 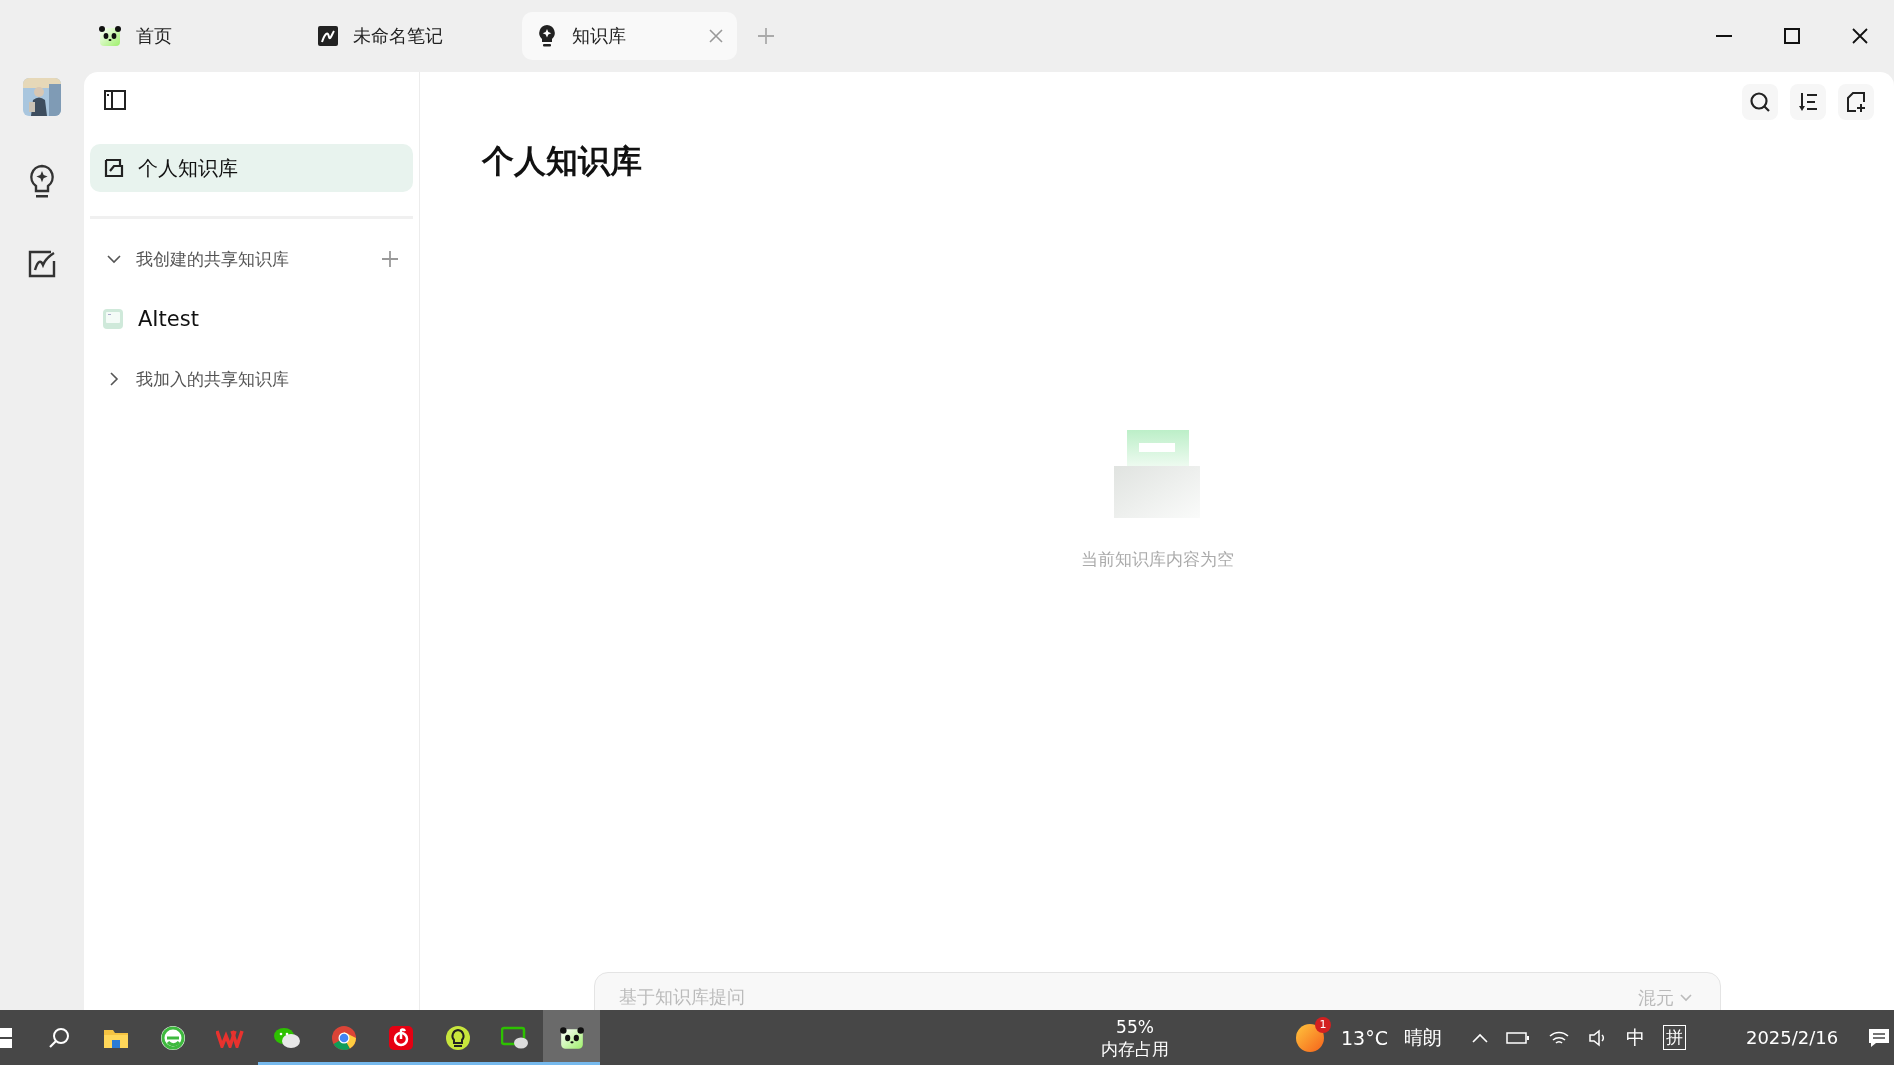 What do you see at coordinates (251, 168) in the screenshot?
I see `sidebar-item: 个人知识库` at bounding box center [251, 168].